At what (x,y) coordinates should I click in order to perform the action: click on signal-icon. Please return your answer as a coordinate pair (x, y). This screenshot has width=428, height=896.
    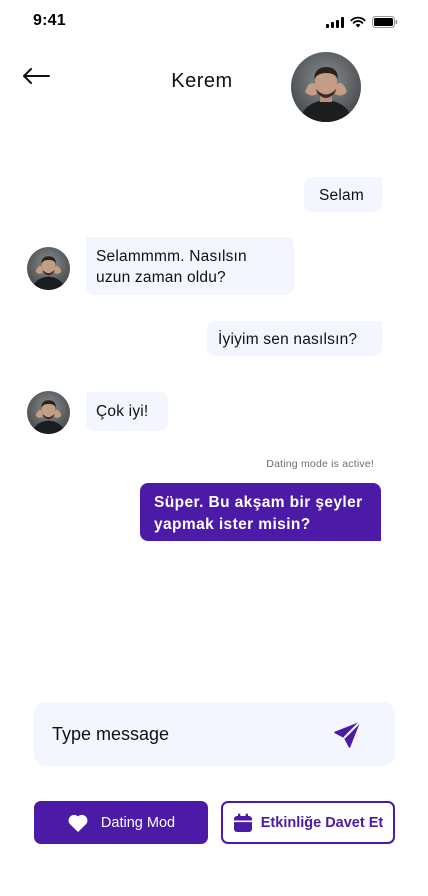
    Looking at the image, I should click on (335, 22).